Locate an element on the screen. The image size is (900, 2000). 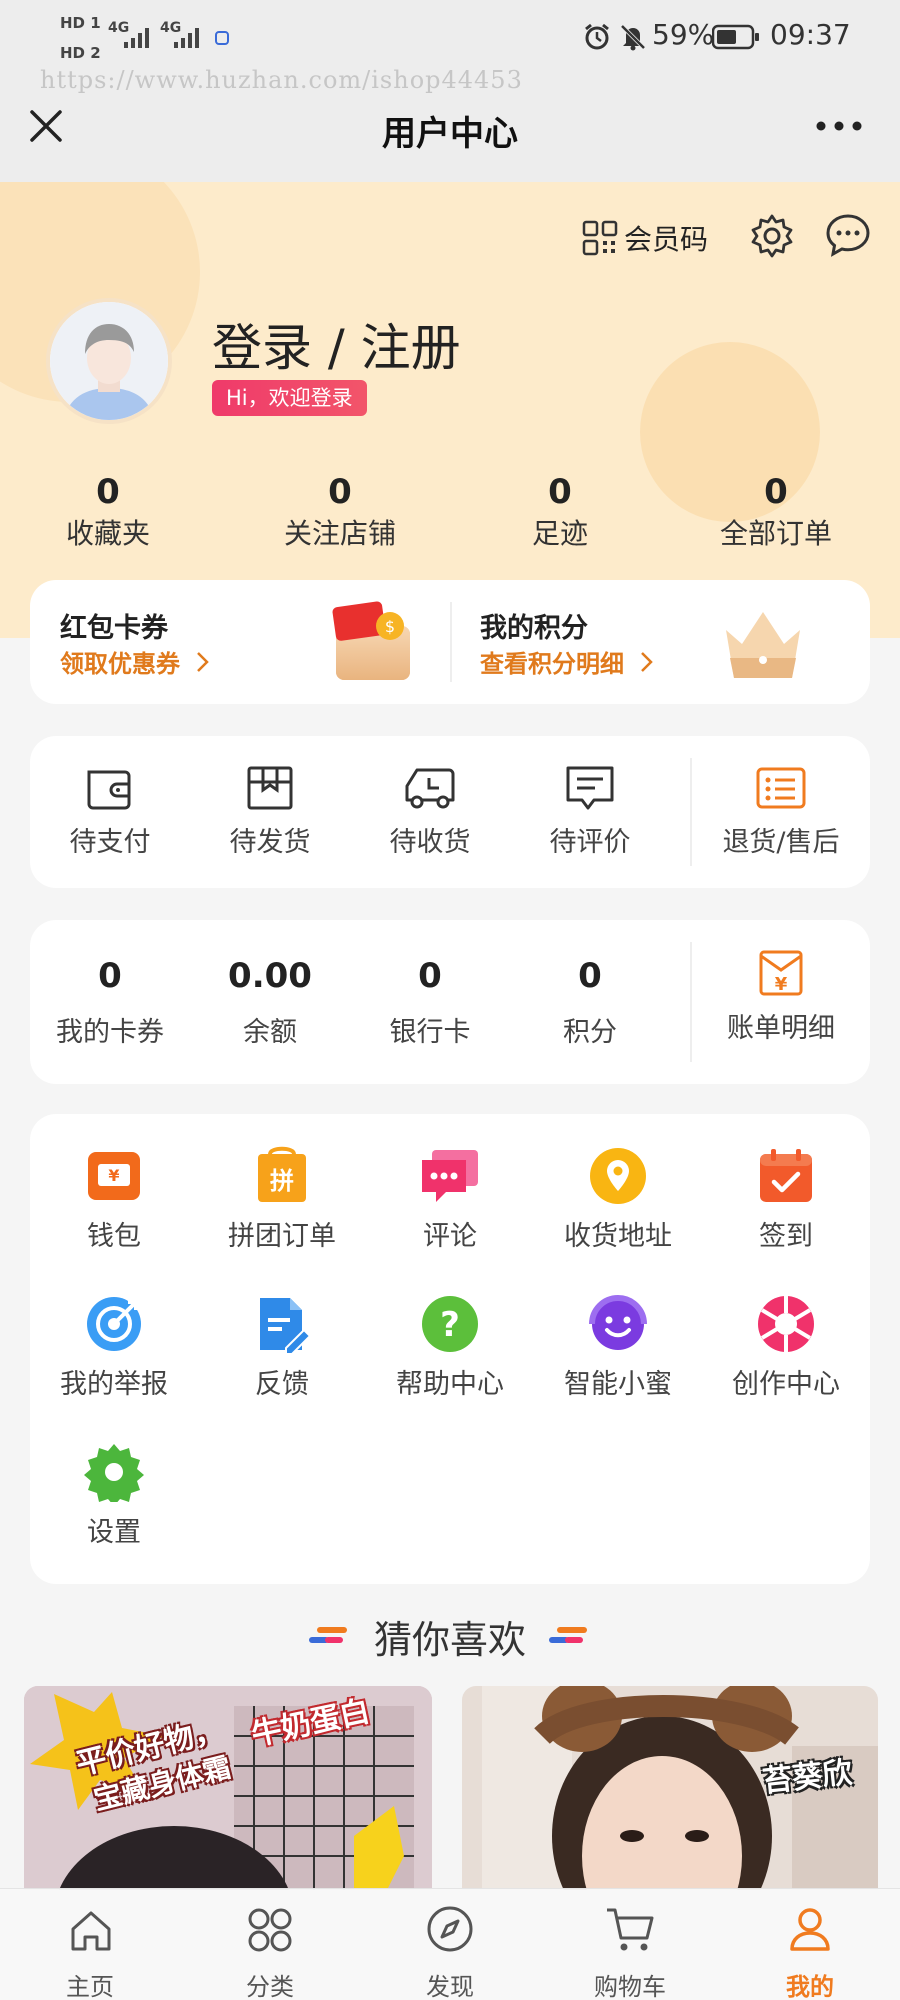
page-title: 用户中心 is located at coordinates (450, 134).